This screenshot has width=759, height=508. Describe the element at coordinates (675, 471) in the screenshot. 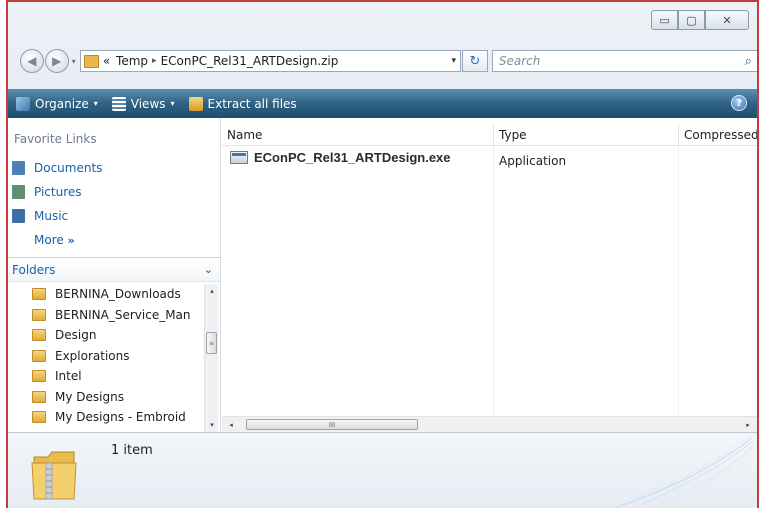

I see `decorative-swoosh-icon` at that location.